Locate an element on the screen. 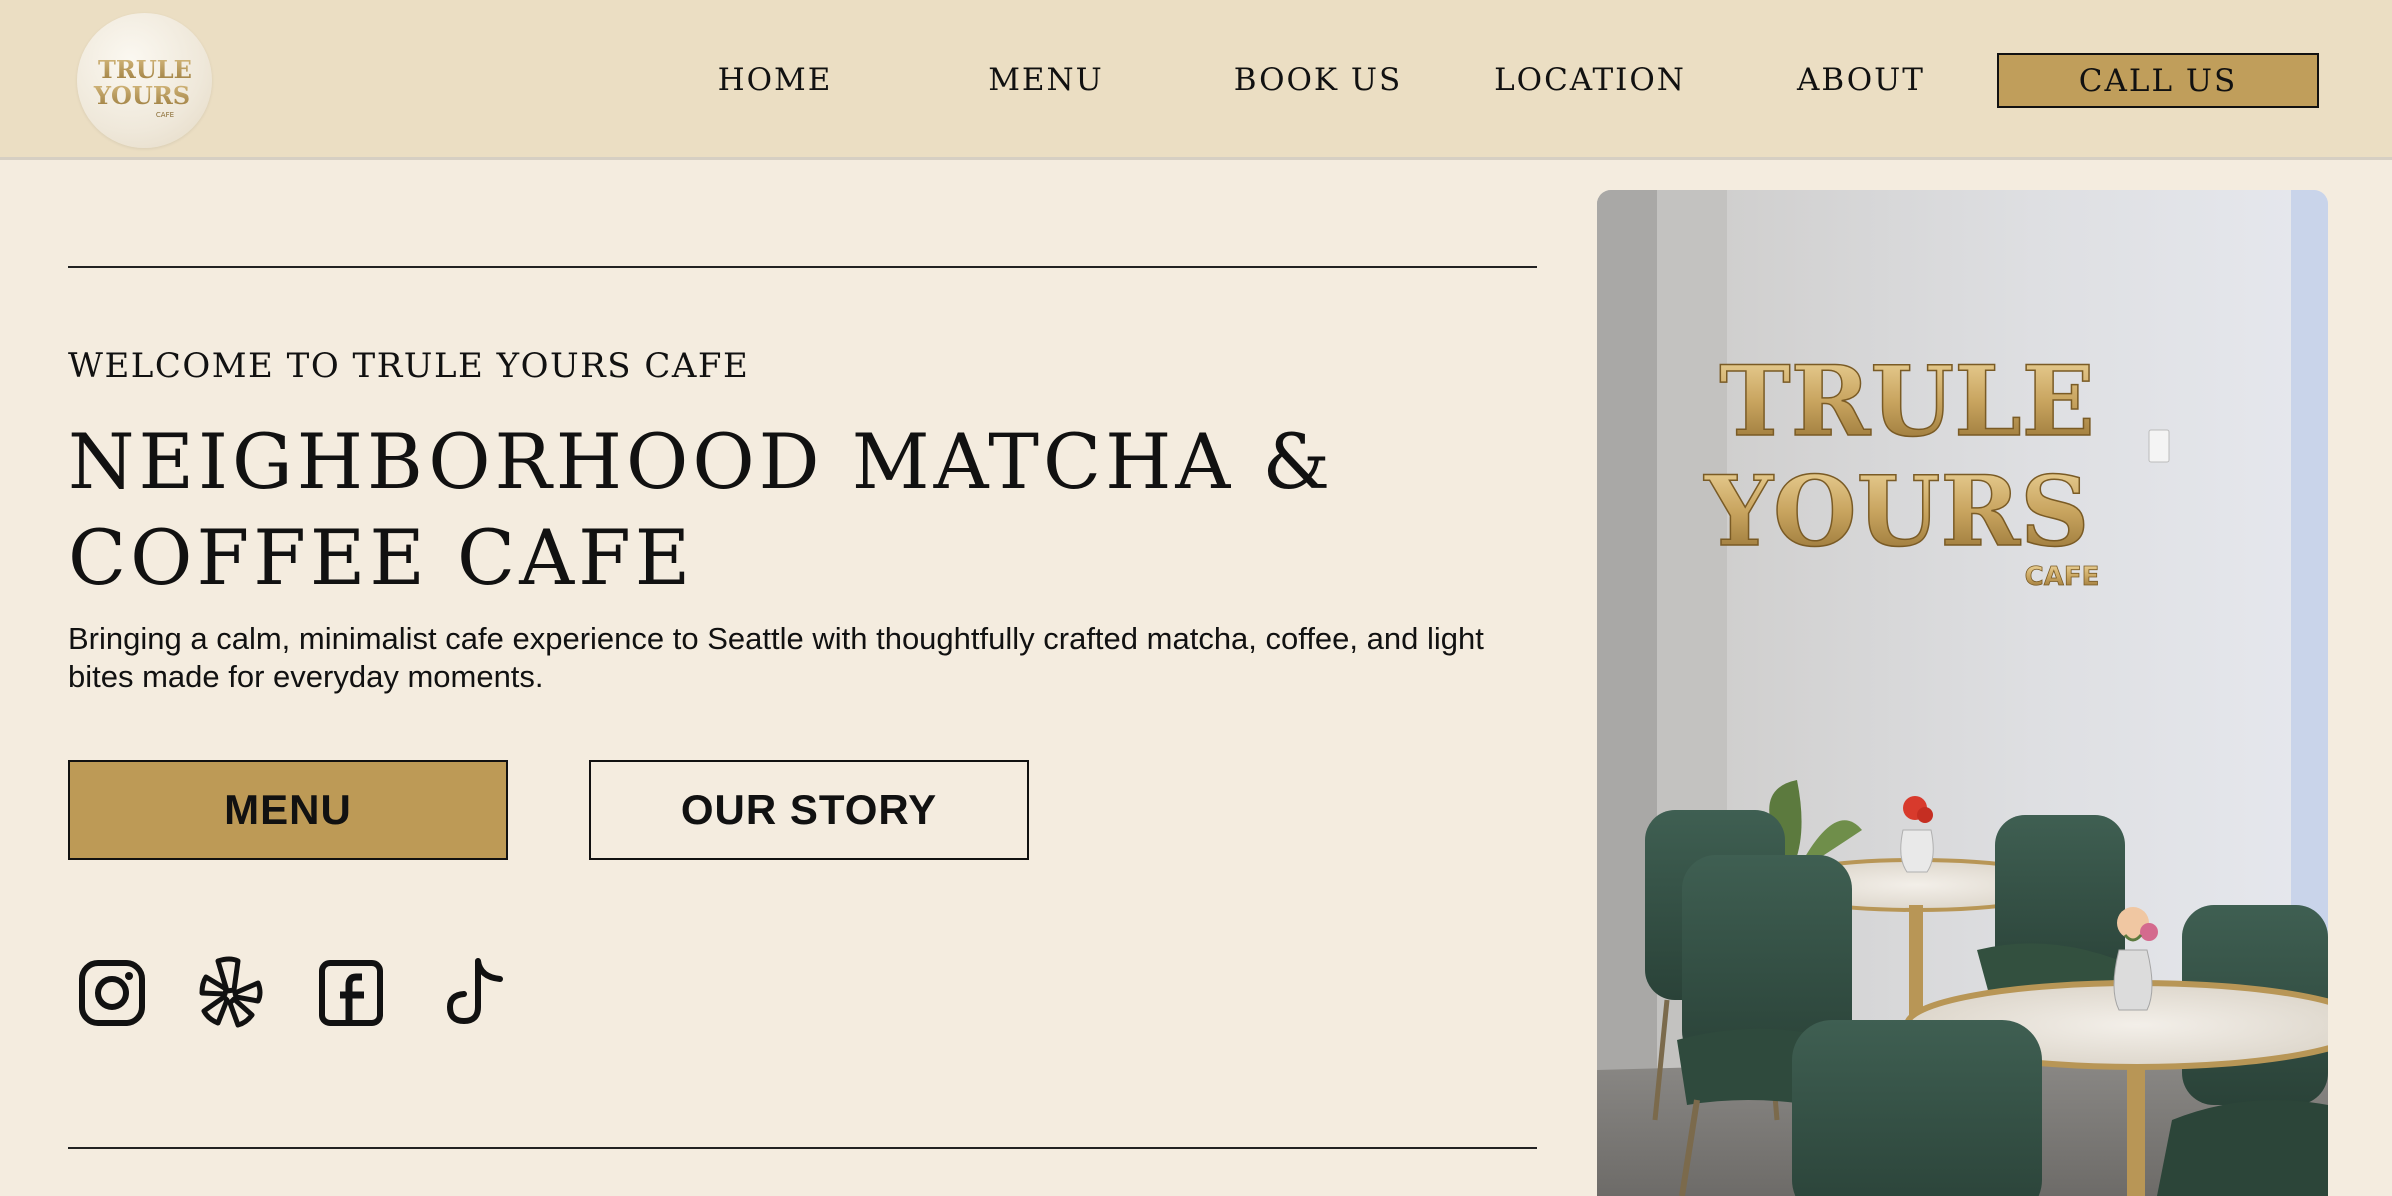 The height and width of the screenshot is (1196, 2392). wall-sign: TRULE YOURS CAFE is located at coordinates (1901, 468).